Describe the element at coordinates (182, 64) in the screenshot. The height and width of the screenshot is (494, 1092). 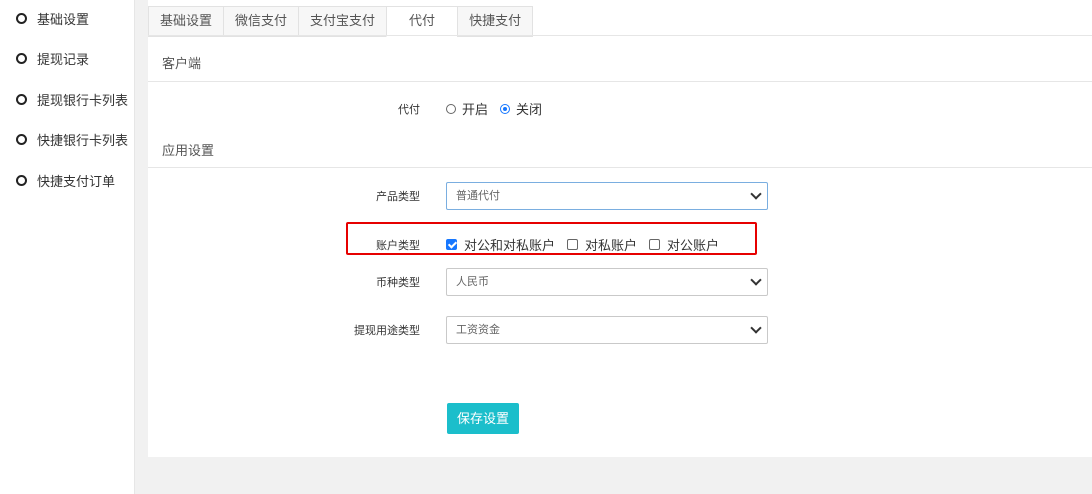
I see `section-title-client: 客户端` at that location.